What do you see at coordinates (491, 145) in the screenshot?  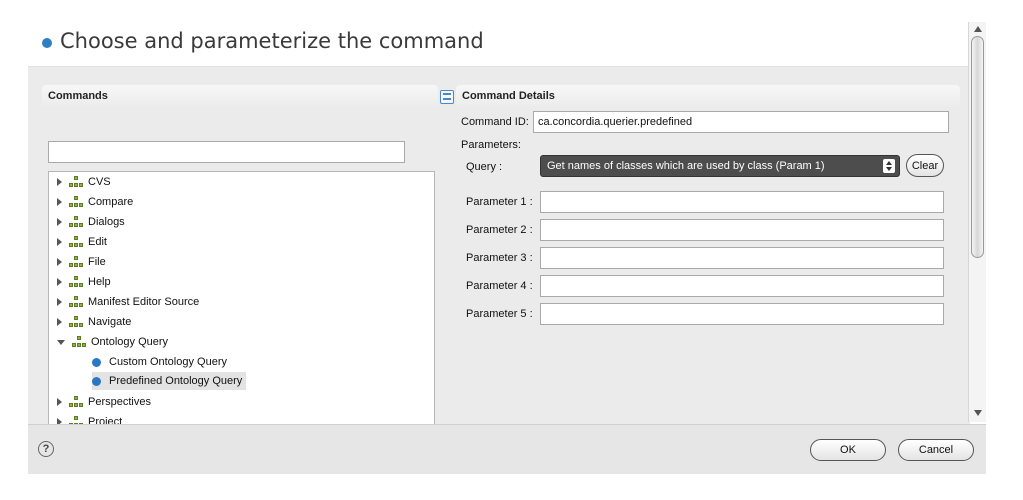 I see `parameters-label: Parameters:` at bounding box center [491, 145].